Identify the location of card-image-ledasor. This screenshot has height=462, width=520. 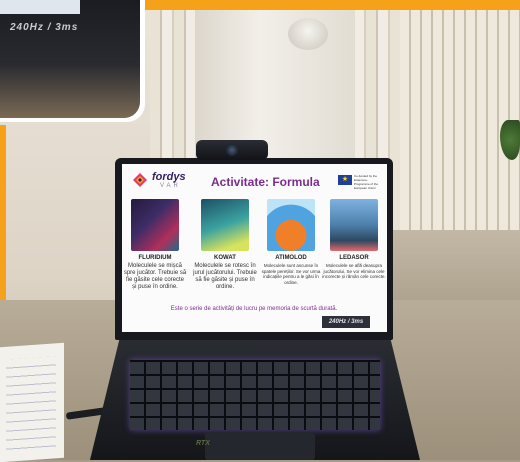
(354, 225).